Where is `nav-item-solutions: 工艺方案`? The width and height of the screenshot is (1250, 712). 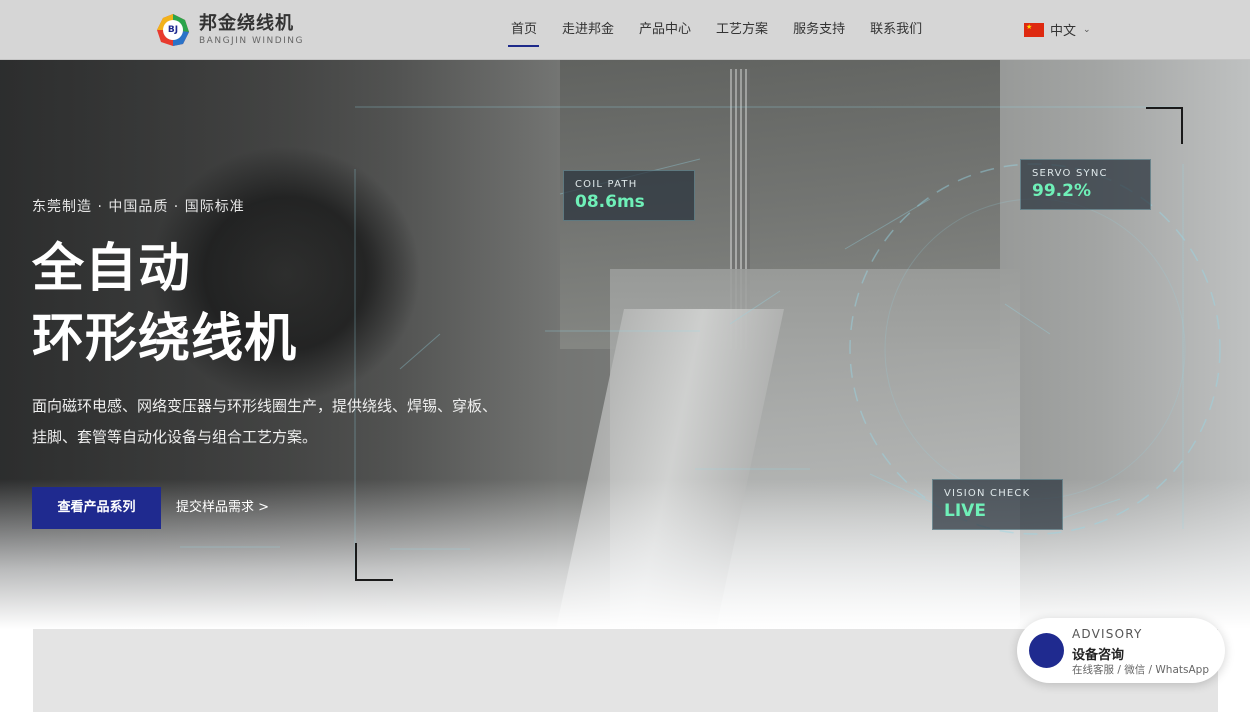 nav-item-solutions: 工艺方案 is located at coordinates (741, 29).